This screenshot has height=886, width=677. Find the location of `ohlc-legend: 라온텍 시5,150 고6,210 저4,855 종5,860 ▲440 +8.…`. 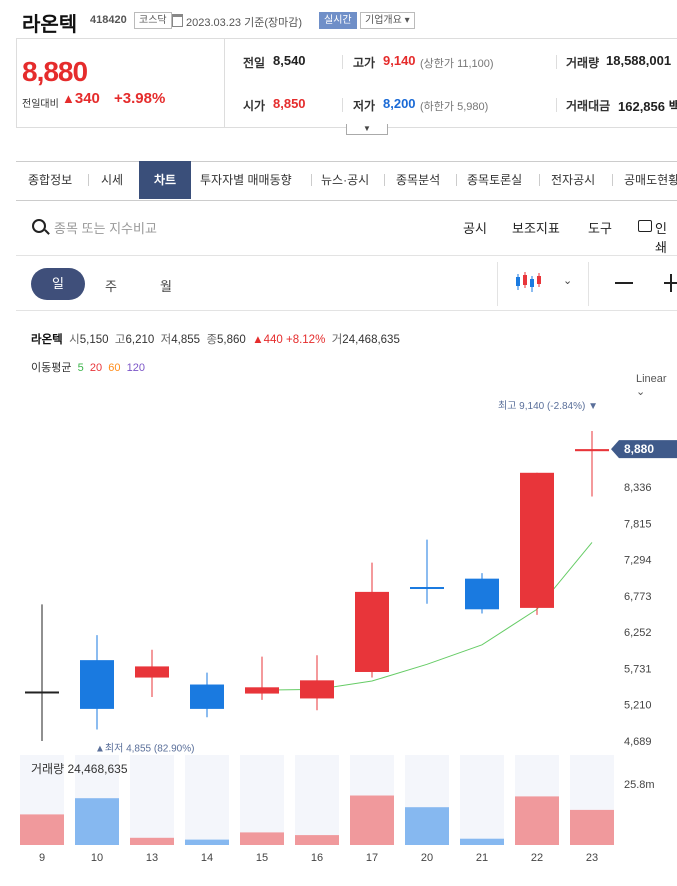

ohlc-legend: 라온텍 시5,150 고6,210 저4,855 종5,860 ▲440 +8.… is located at coordinates (215, 340).